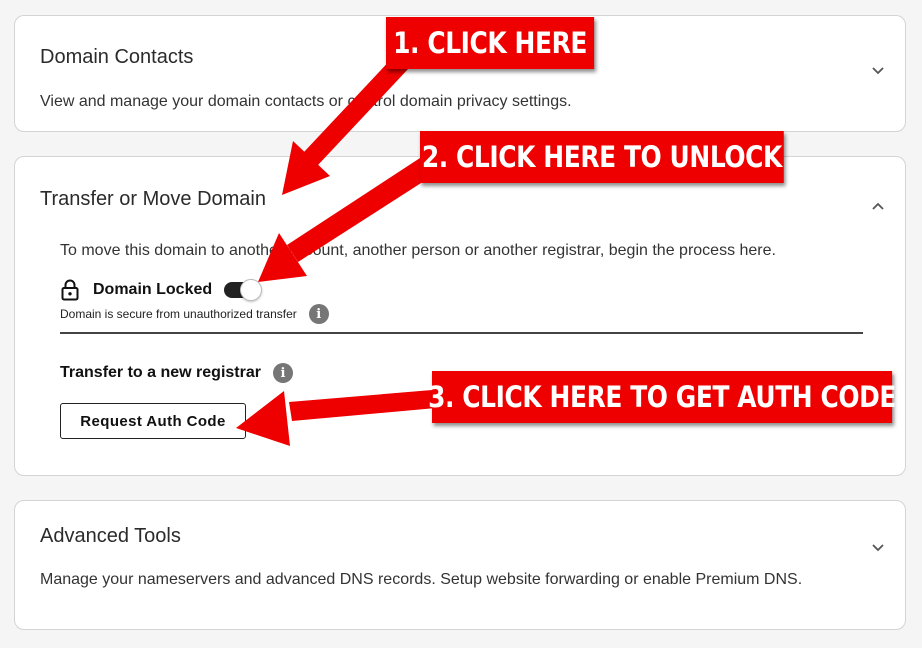 The width and height of the screenshot is (922, 648). I want to click on domain-locked-label: Domain Locked, so click(153, 289).